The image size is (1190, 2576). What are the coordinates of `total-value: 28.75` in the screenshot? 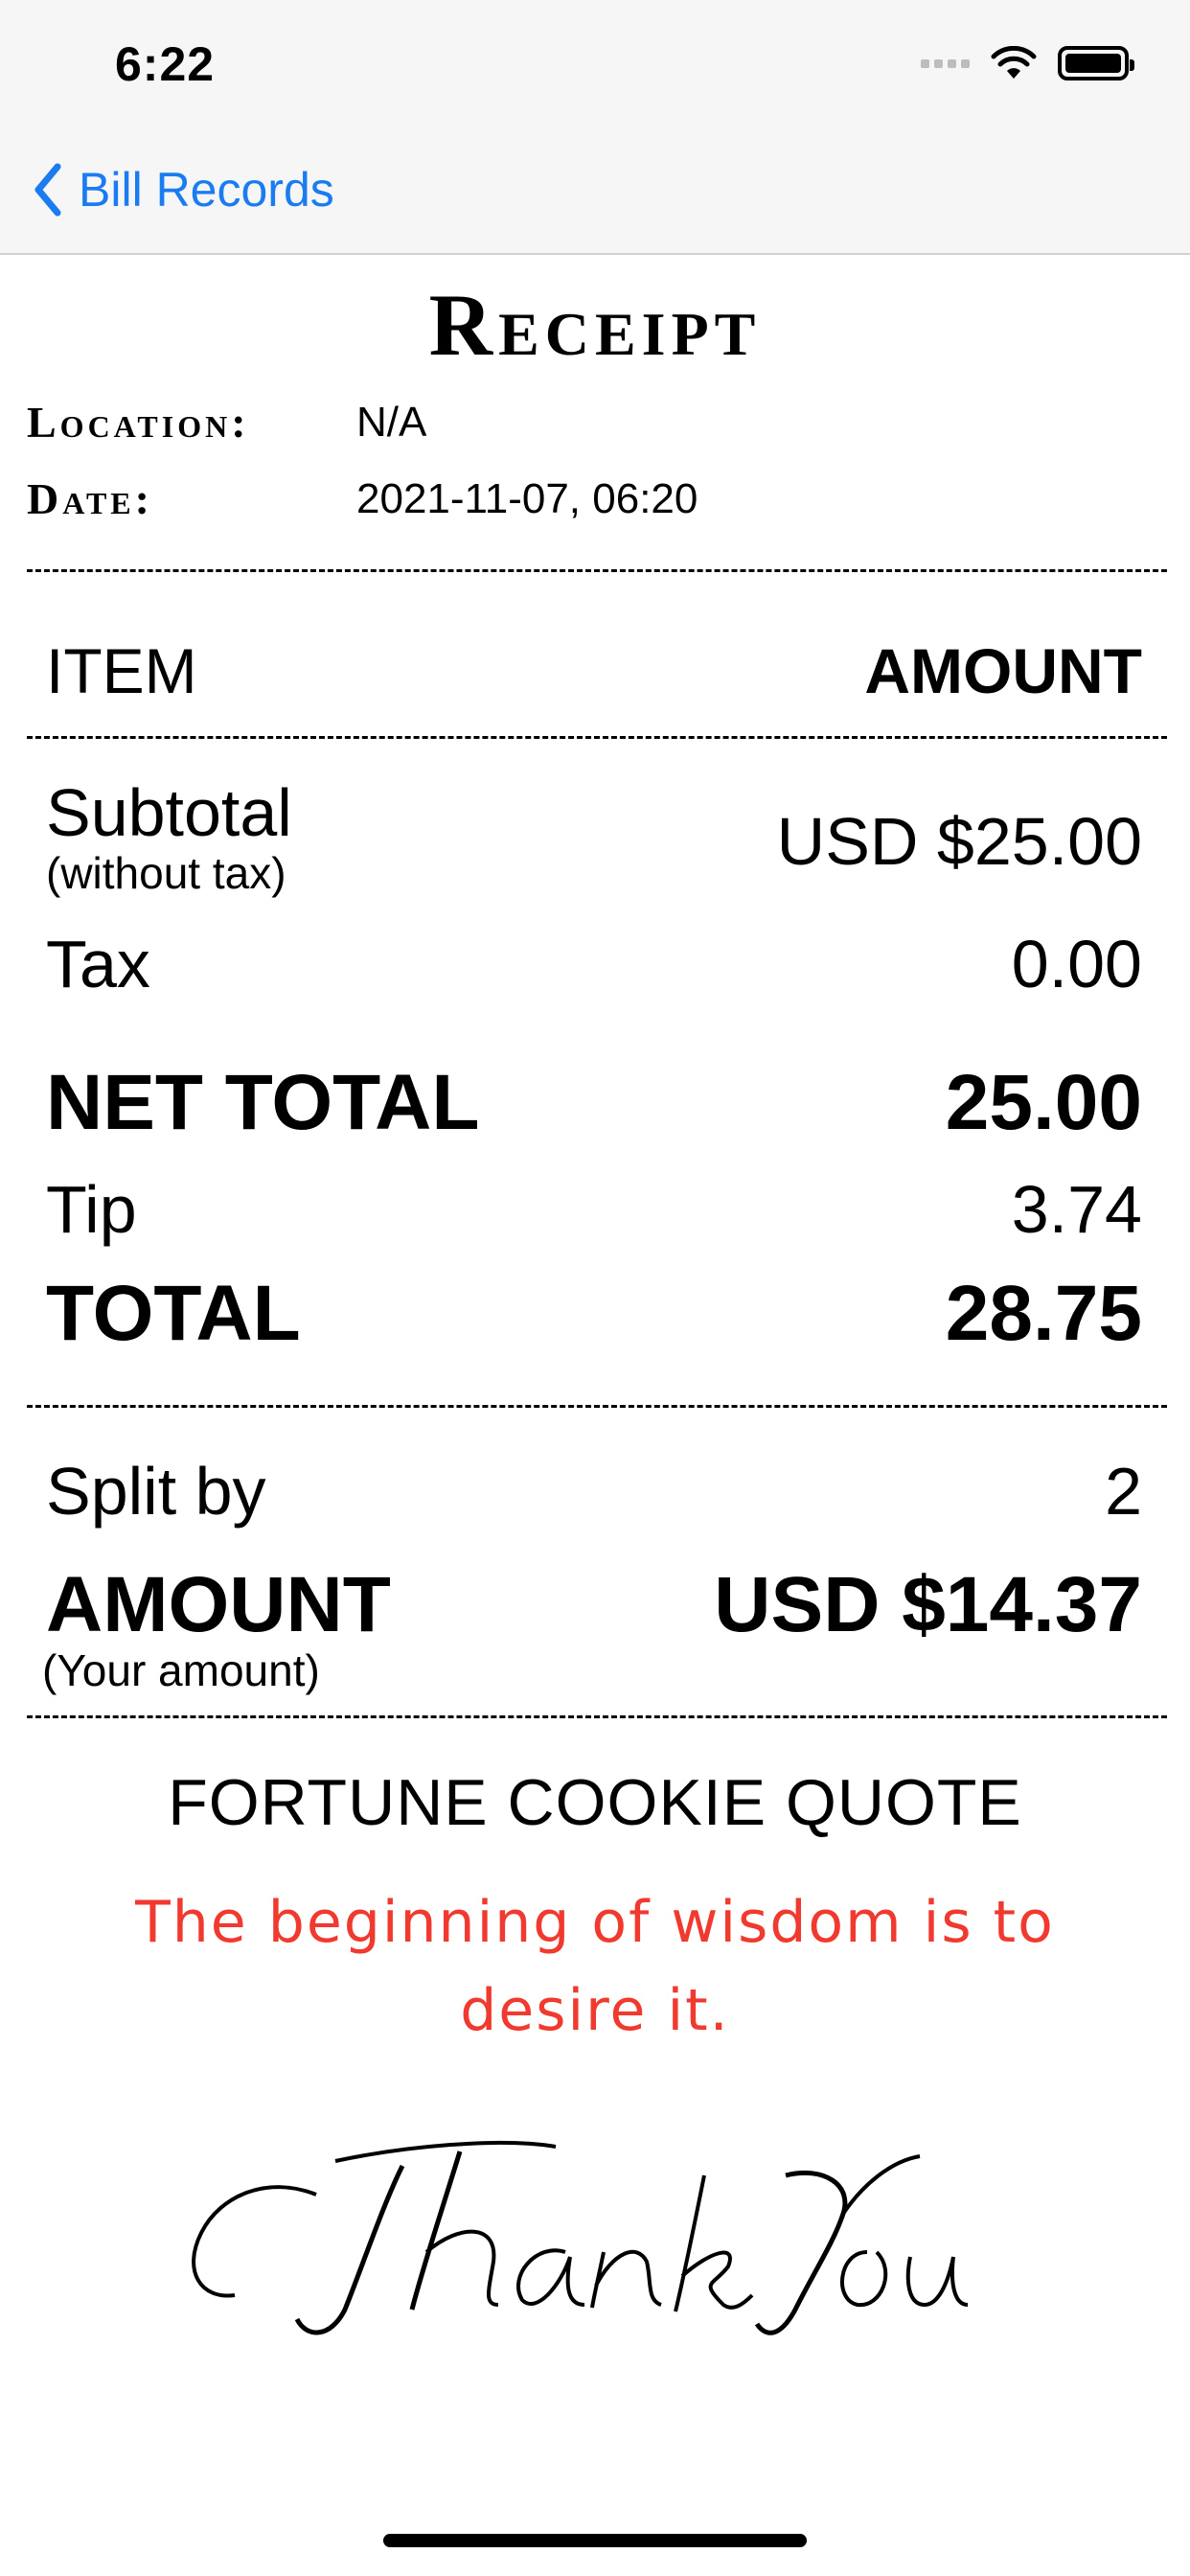 It's located at (1043, 1313).